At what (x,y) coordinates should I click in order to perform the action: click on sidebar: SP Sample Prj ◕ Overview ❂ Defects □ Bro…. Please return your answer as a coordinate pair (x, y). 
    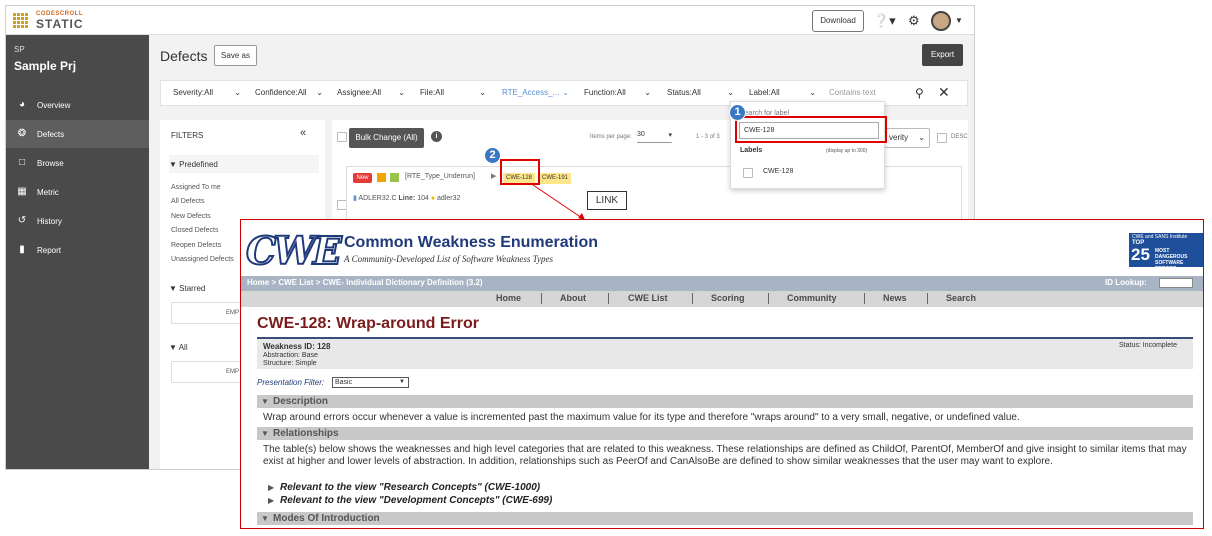
    Looking at the image, I should click on (77, 252).